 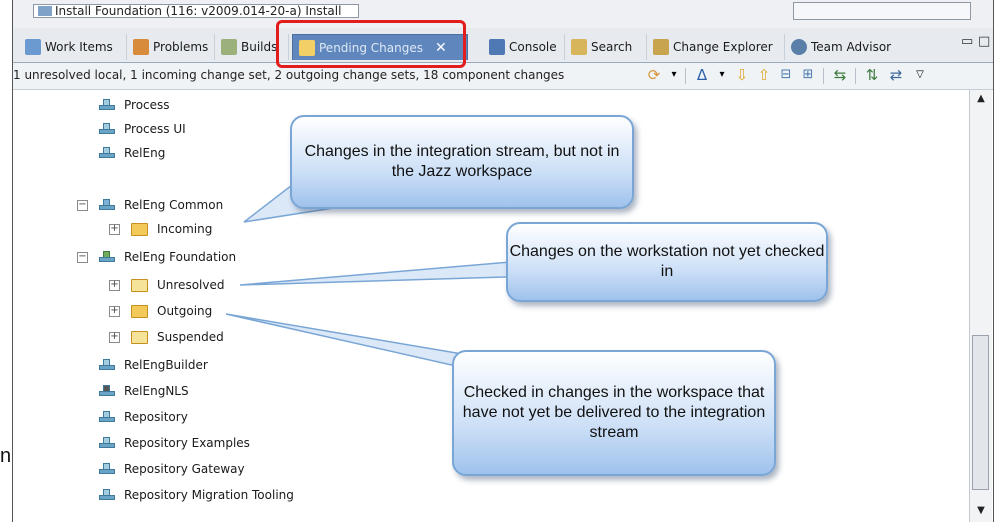 I want to click on suspended-folder-icon, so click(x=139, y=337).